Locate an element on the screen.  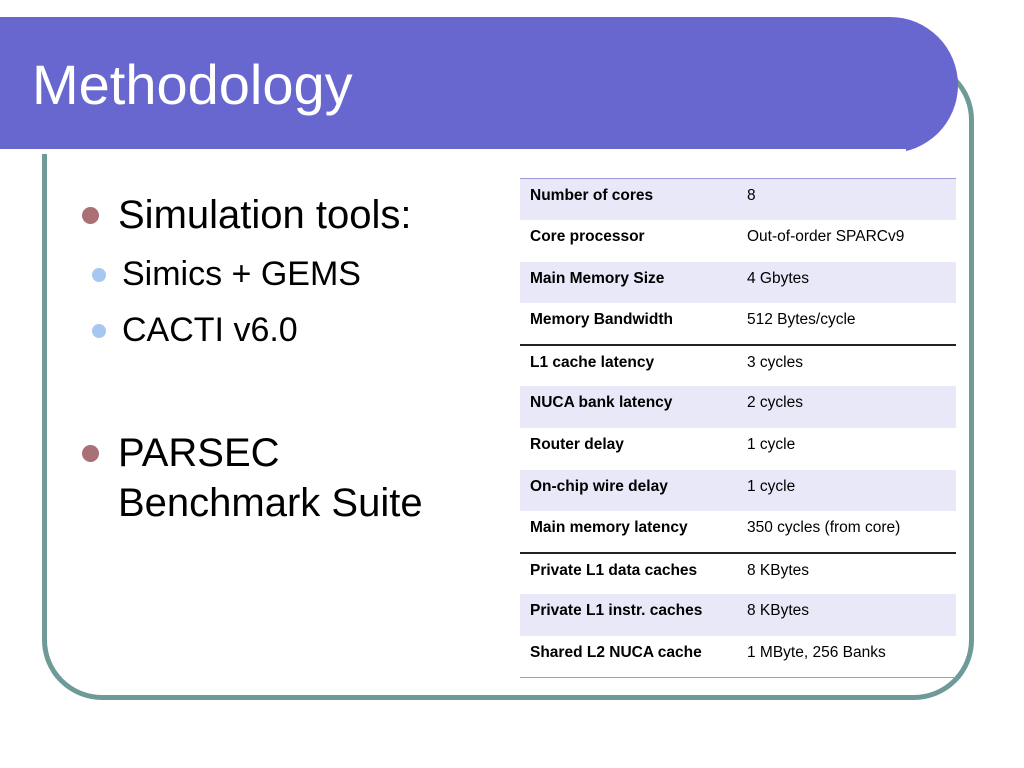
param-name: Main memory latency is located at coordinates (628, 532).